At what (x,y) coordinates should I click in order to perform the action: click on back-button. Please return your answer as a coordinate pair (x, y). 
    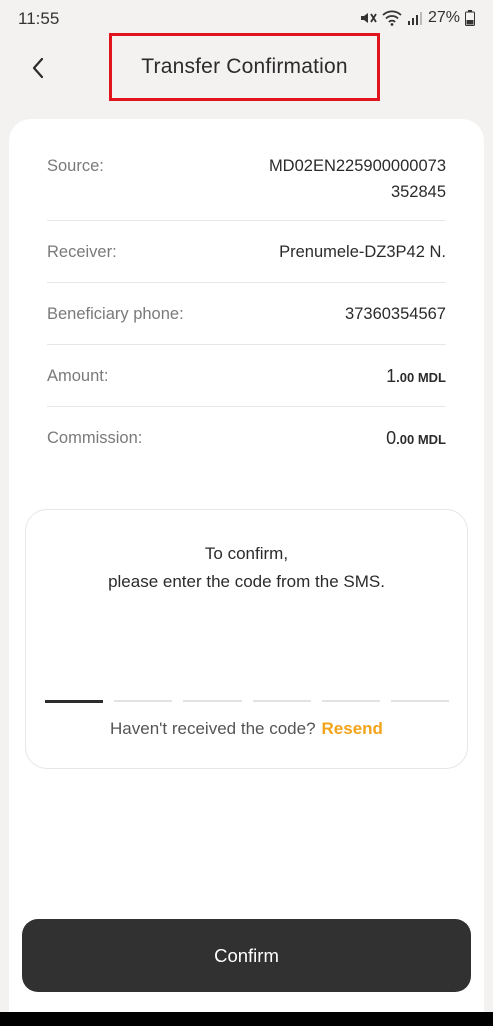
    Looking at the image, I should click on (38, 70).